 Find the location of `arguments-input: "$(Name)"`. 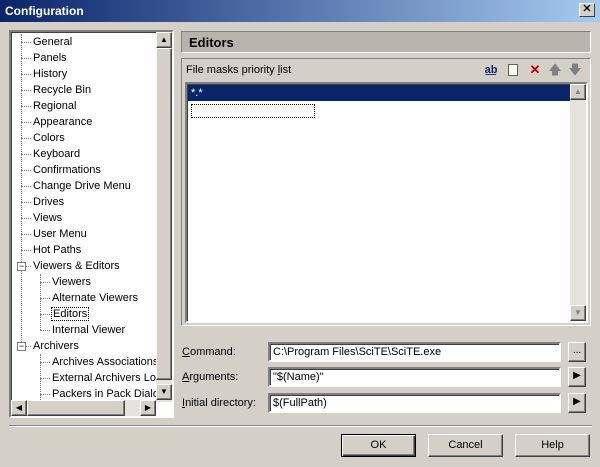

arguments-input: "$(Name)" is located at coordinates (414, 377).